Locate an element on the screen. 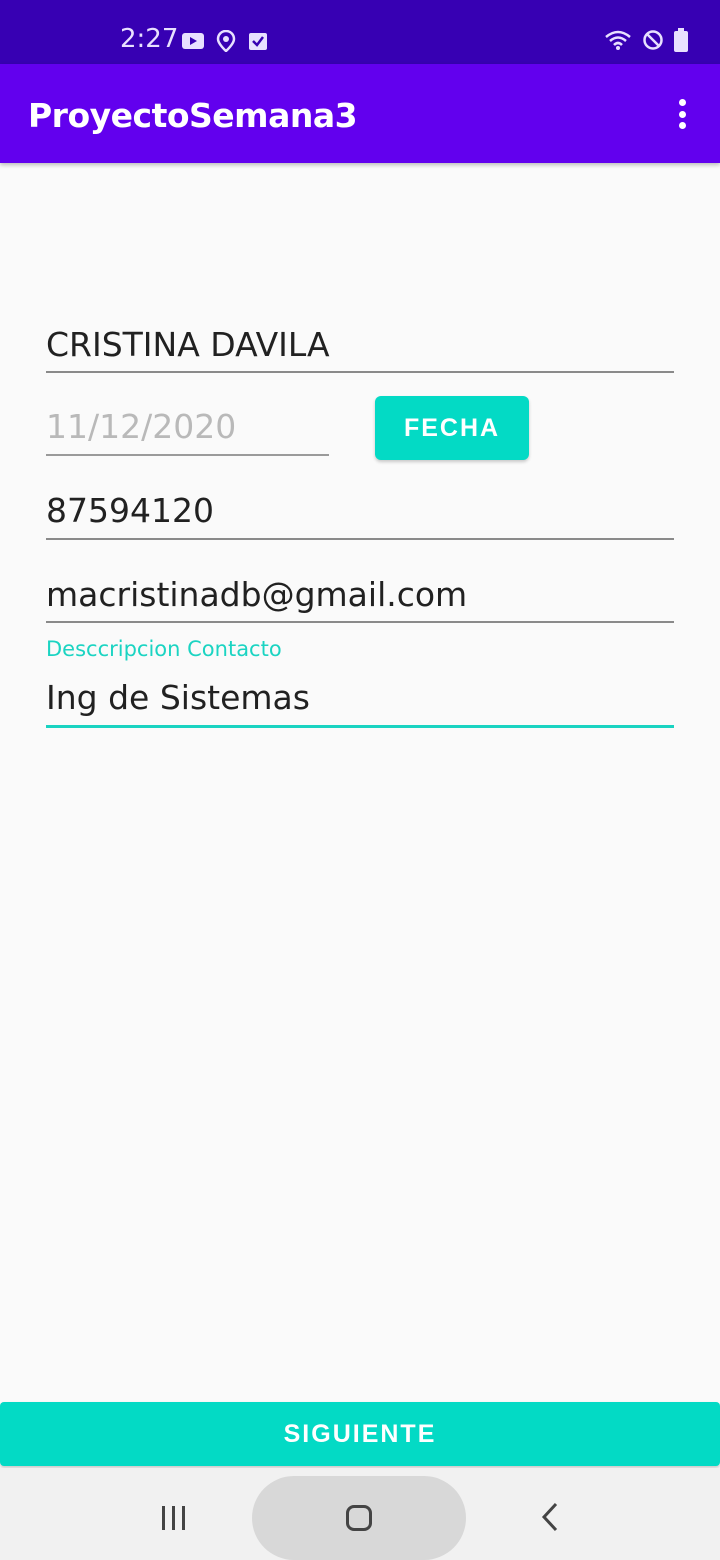 This screenshot has width=720, height=1560. navigation-bar is located at coordinates (360, 1514).